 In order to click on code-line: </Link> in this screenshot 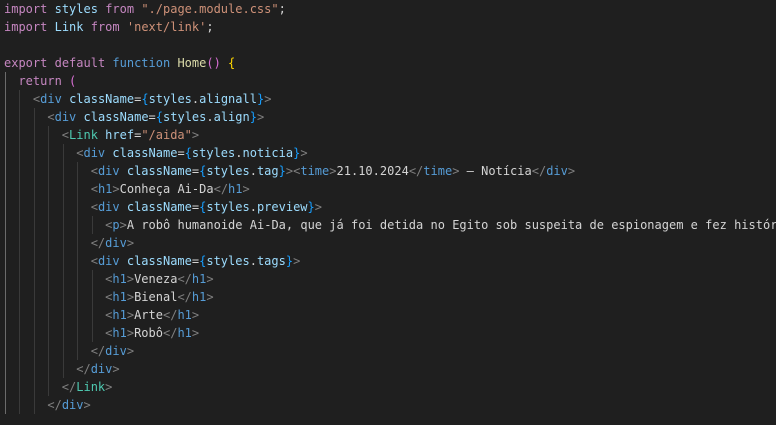, I will do `click(388, 387)`.